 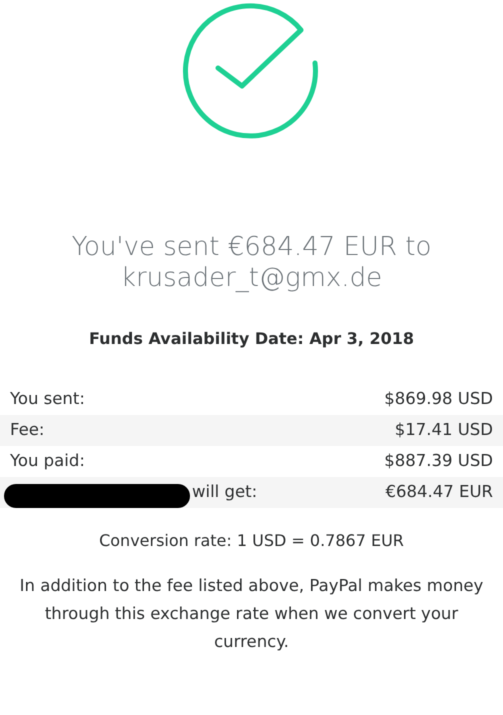 I want to click on funds-availability-date: Funds Availability Date: Apr 3, 2018, so click(x=251, y=339).